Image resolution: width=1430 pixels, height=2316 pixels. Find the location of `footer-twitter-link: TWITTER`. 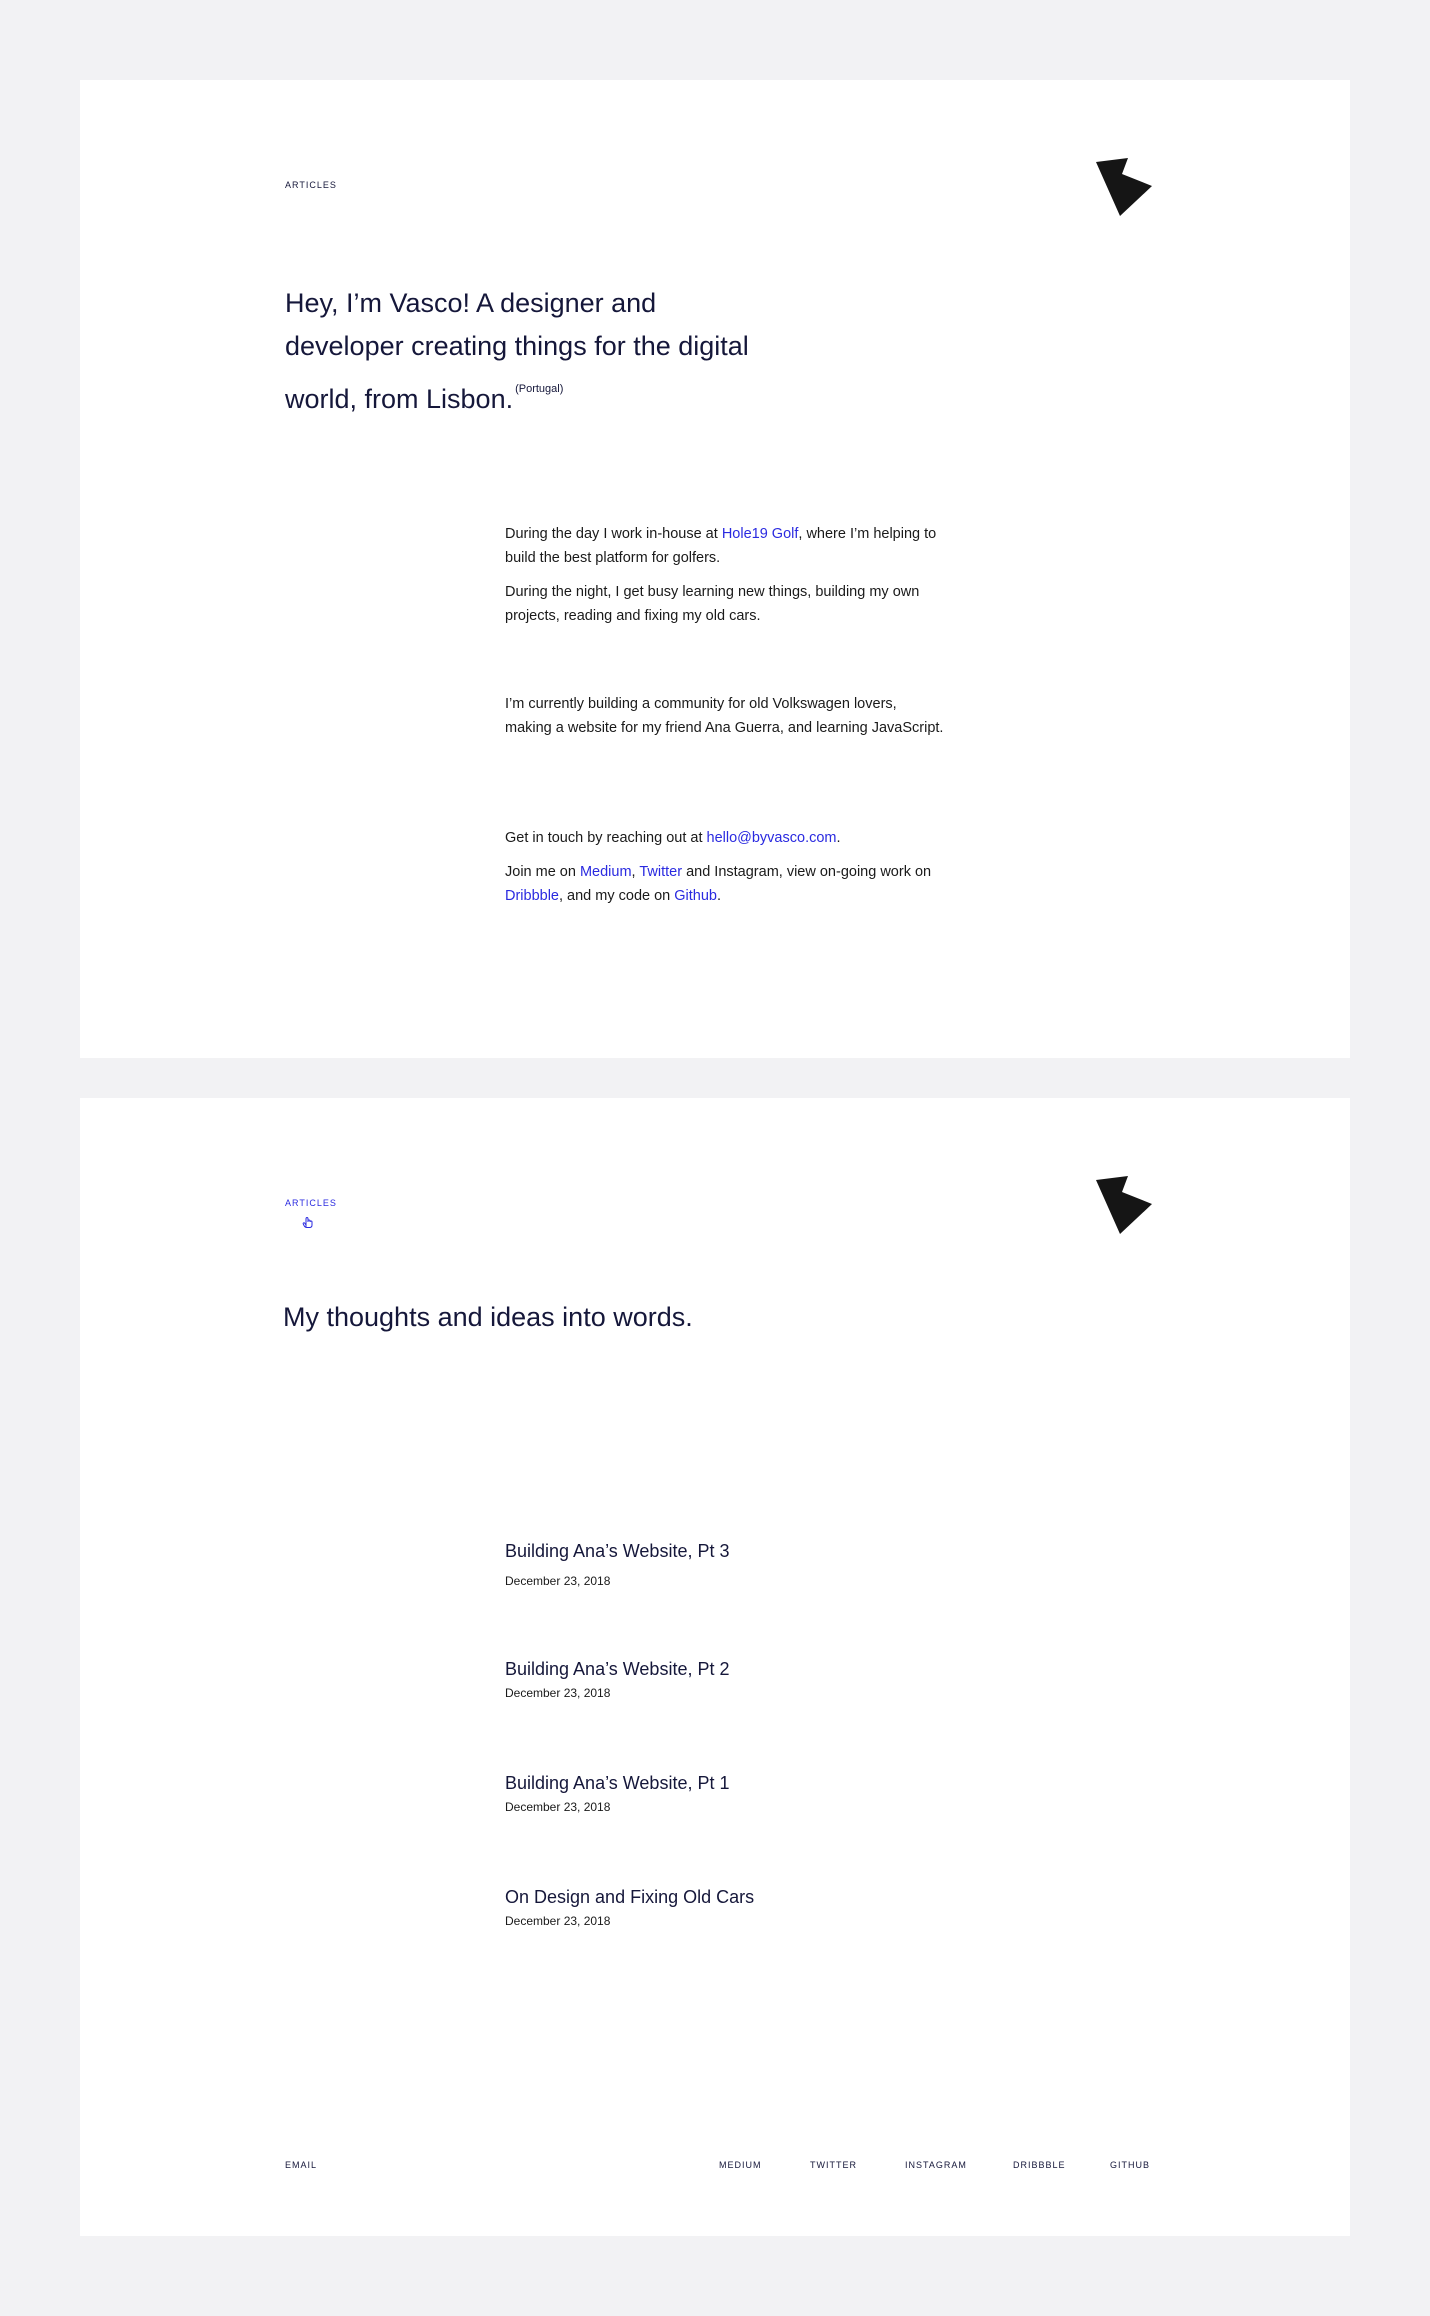

footer-twitter-link: TWITTER is located at coordinates (833, 2165).